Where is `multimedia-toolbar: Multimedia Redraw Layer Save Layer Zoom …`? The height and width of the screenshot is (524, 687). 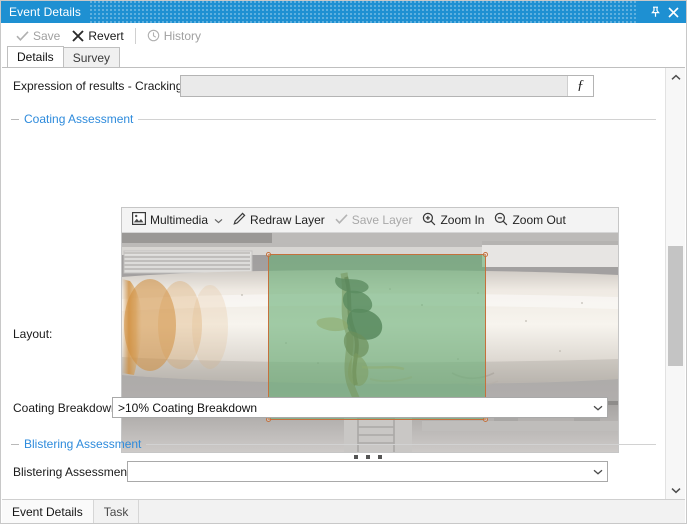 multimedia-toolbar: Multimedia Redraw Layer Save Layer Zoom … is located at coordinates (370, 220).